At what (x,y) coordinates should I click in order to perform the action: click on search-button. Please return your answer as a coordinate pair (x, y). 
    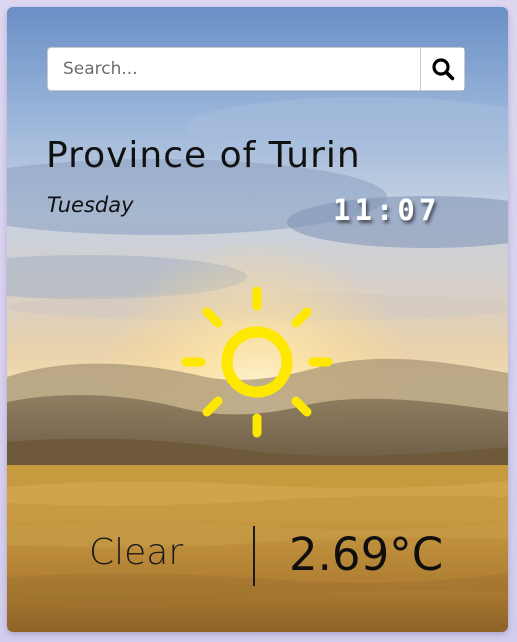
    Looking at the image, I should click on (442, 69).